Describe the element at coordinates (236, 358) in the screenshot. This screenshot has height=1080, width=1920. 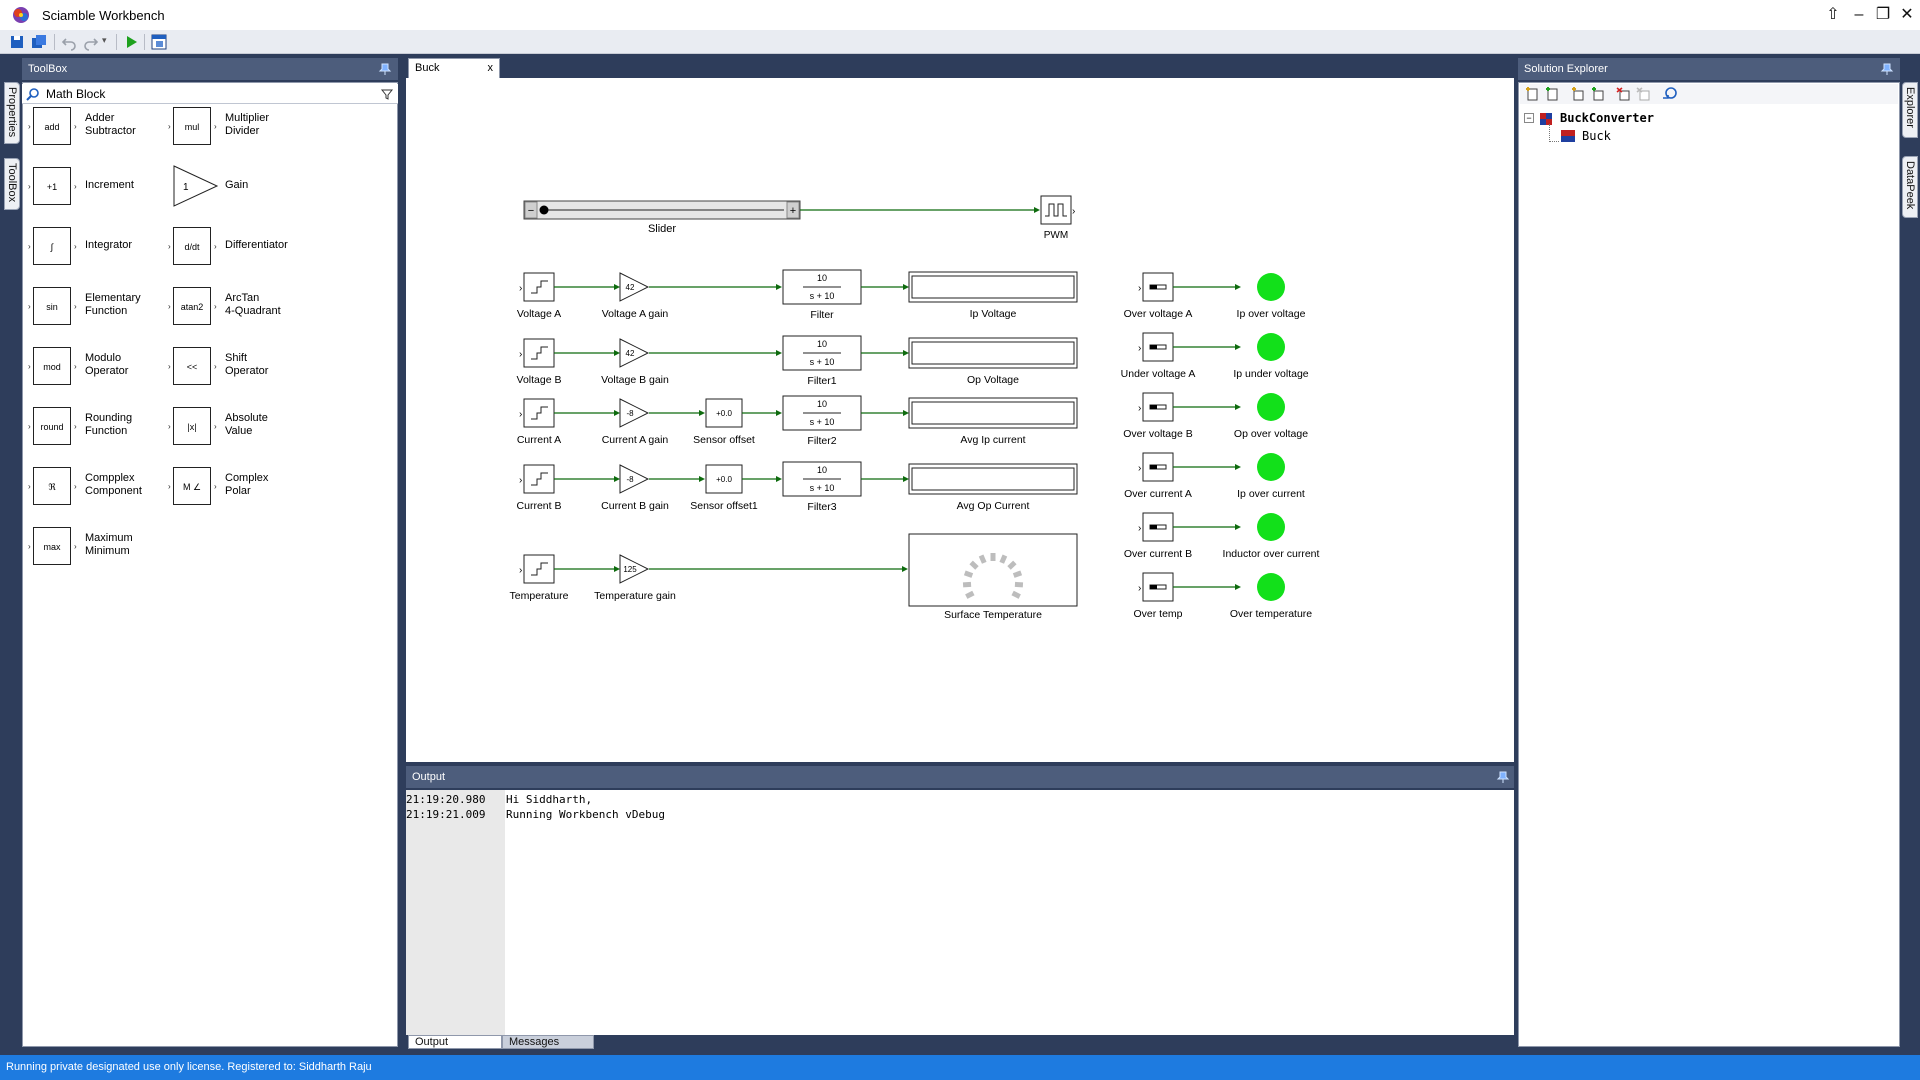
I see `toolbox-item-label-line: Shift` at that location.